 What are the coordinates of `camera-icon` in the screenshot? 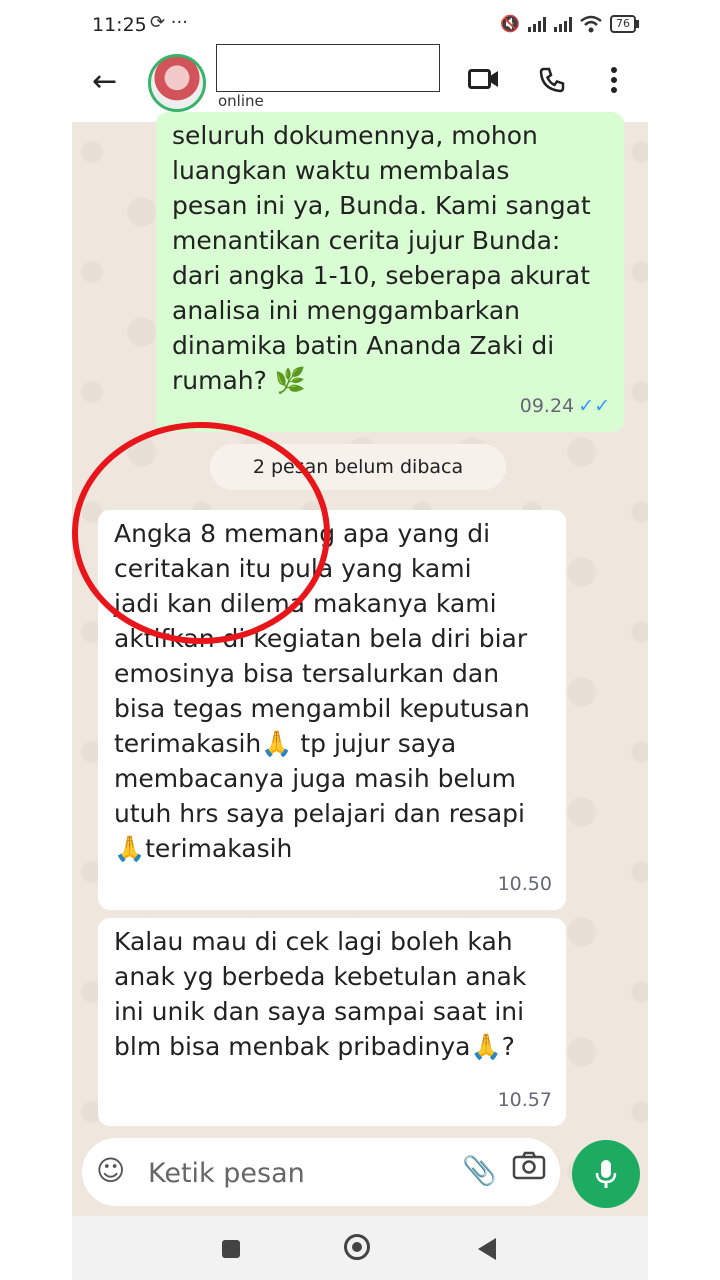 It's located at (529, 1165).